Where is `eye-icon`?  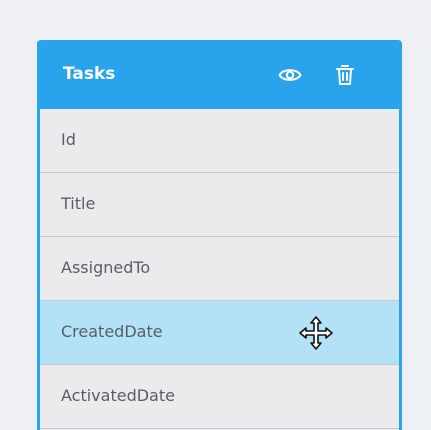
eye-icon is located at coordinates (290, 75).